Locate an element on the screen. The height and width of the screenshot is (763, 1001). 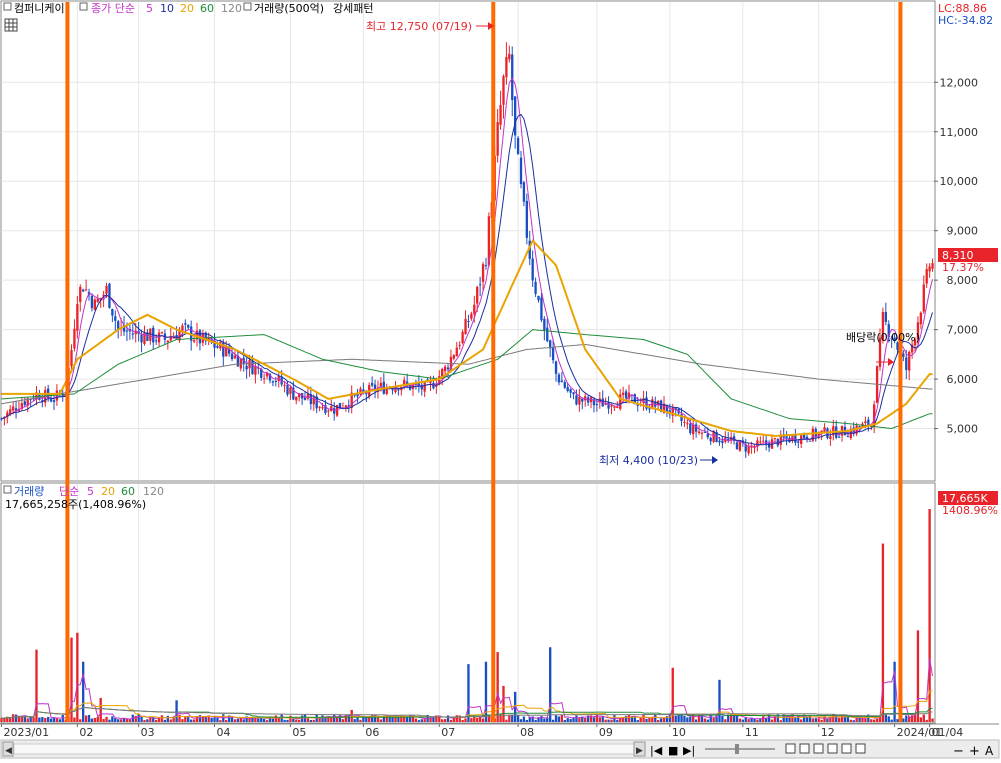
last-button: ▶| is located at coordinates (689, 750).